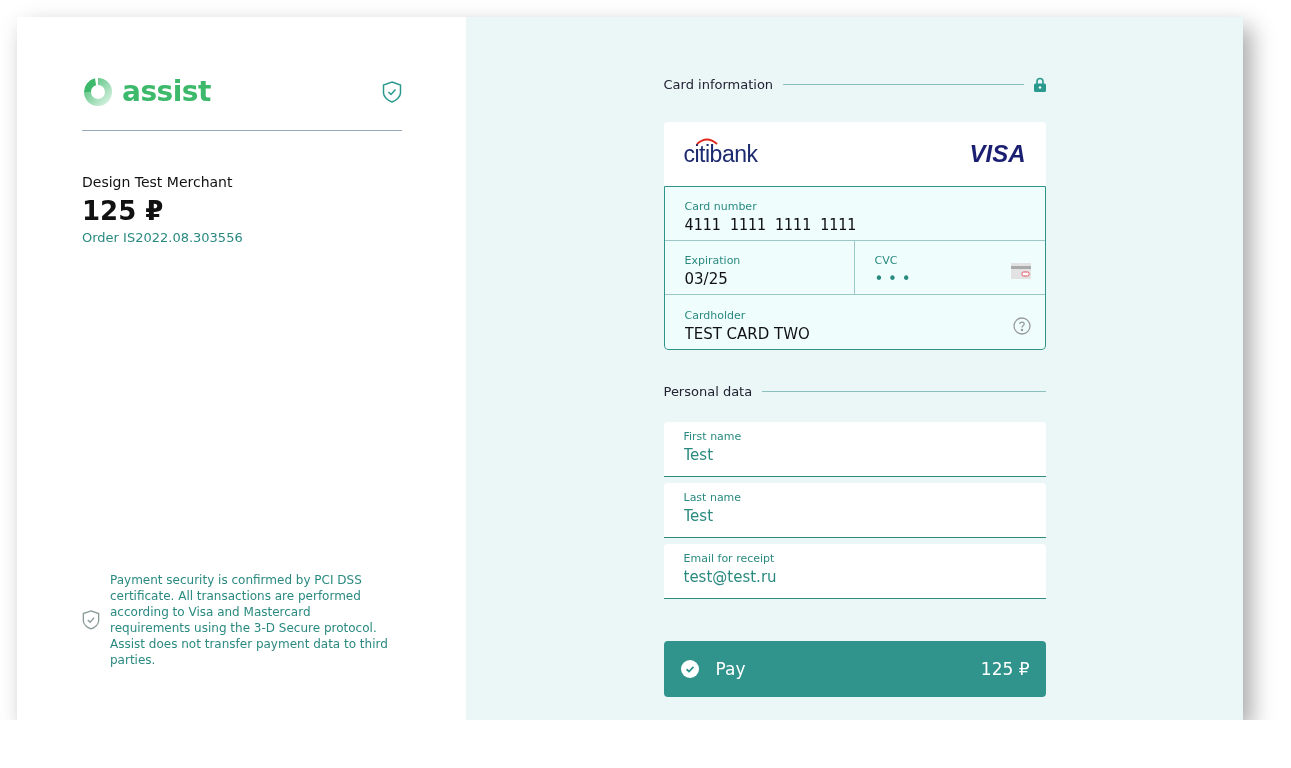 This screenshot has height=768, width=1291. What do you see at coordinates (713, 260) in the screenshot?
I see `field-label: Expiration` at bounding box center [713, 260].